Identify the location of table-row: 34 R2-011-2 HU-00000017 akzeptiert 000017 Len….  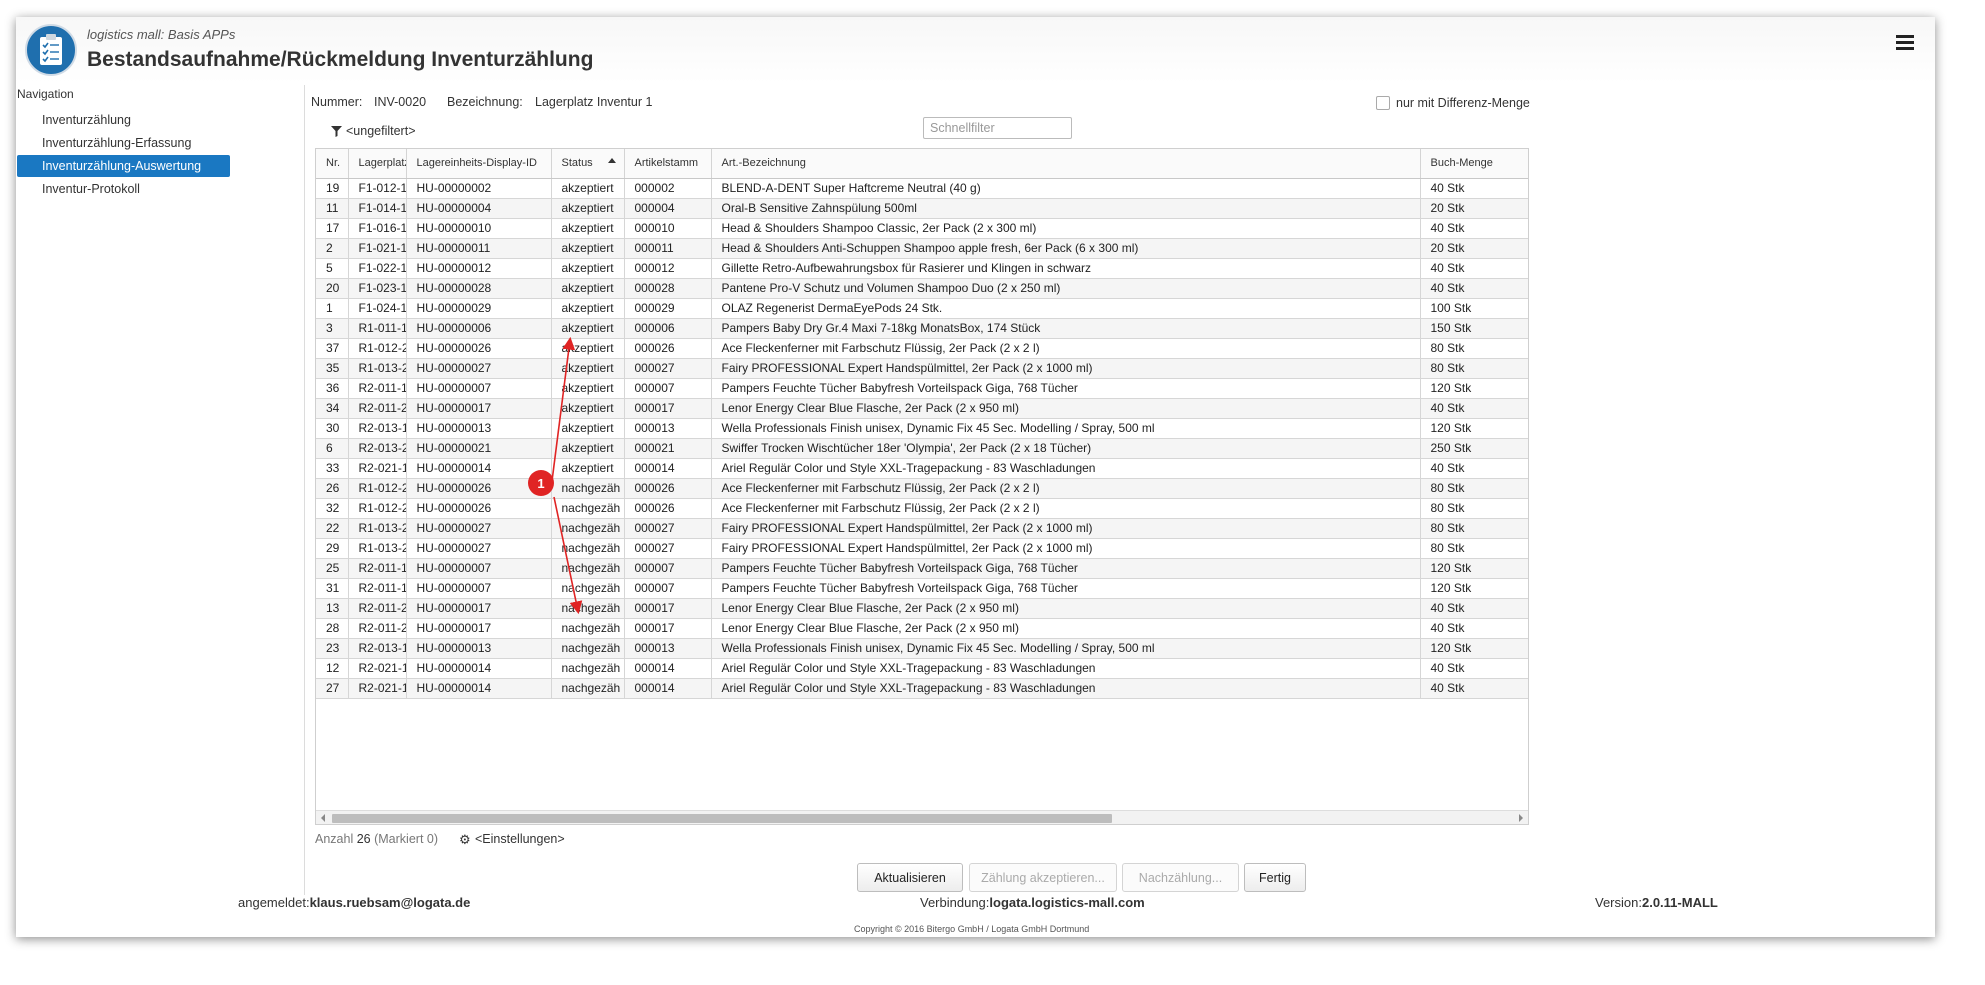
(922, 408).